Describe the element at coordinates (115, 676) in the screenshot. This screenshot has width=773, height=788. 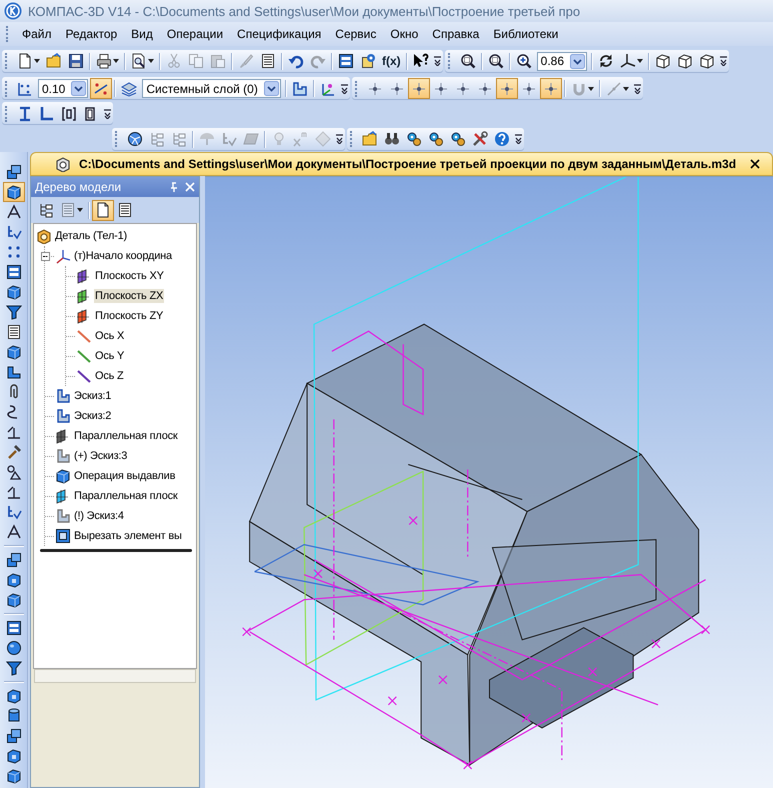
I see `horizontal-scrollbar` at that location.